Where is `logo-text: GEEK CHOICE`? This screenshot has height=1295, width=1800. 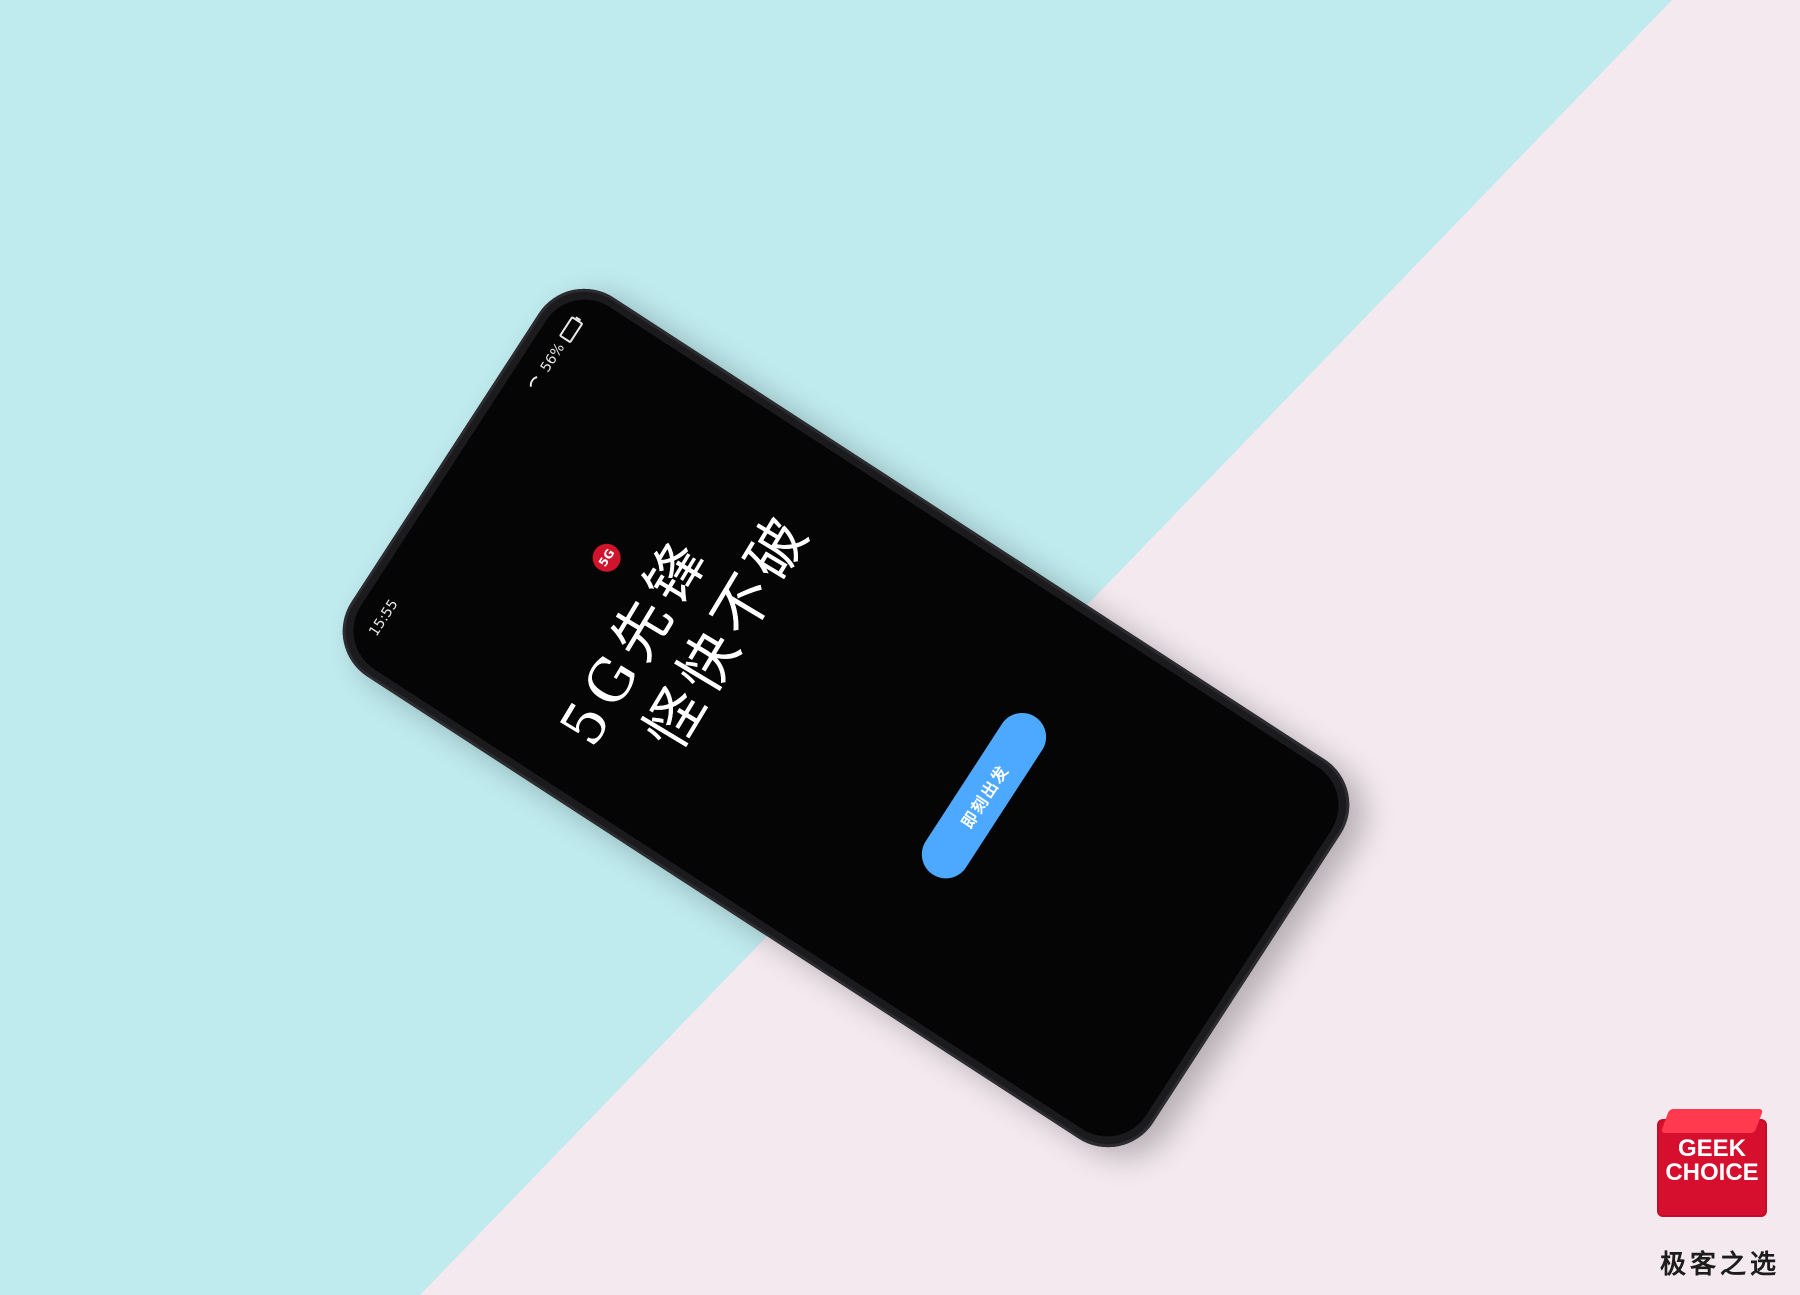 logo-text: GEEK CHOICE is located at coordinates (1712, 1161).